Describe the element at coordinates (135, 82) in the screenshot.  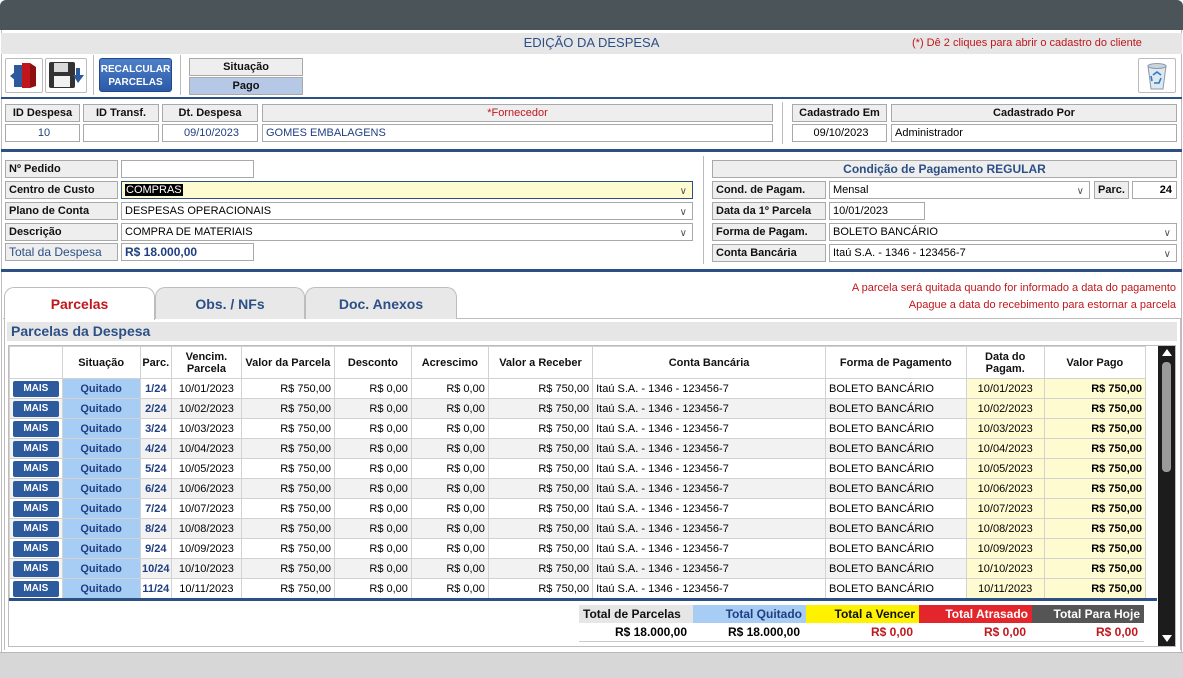
I see `recalc-label-line2: PARCELAS` at that location.